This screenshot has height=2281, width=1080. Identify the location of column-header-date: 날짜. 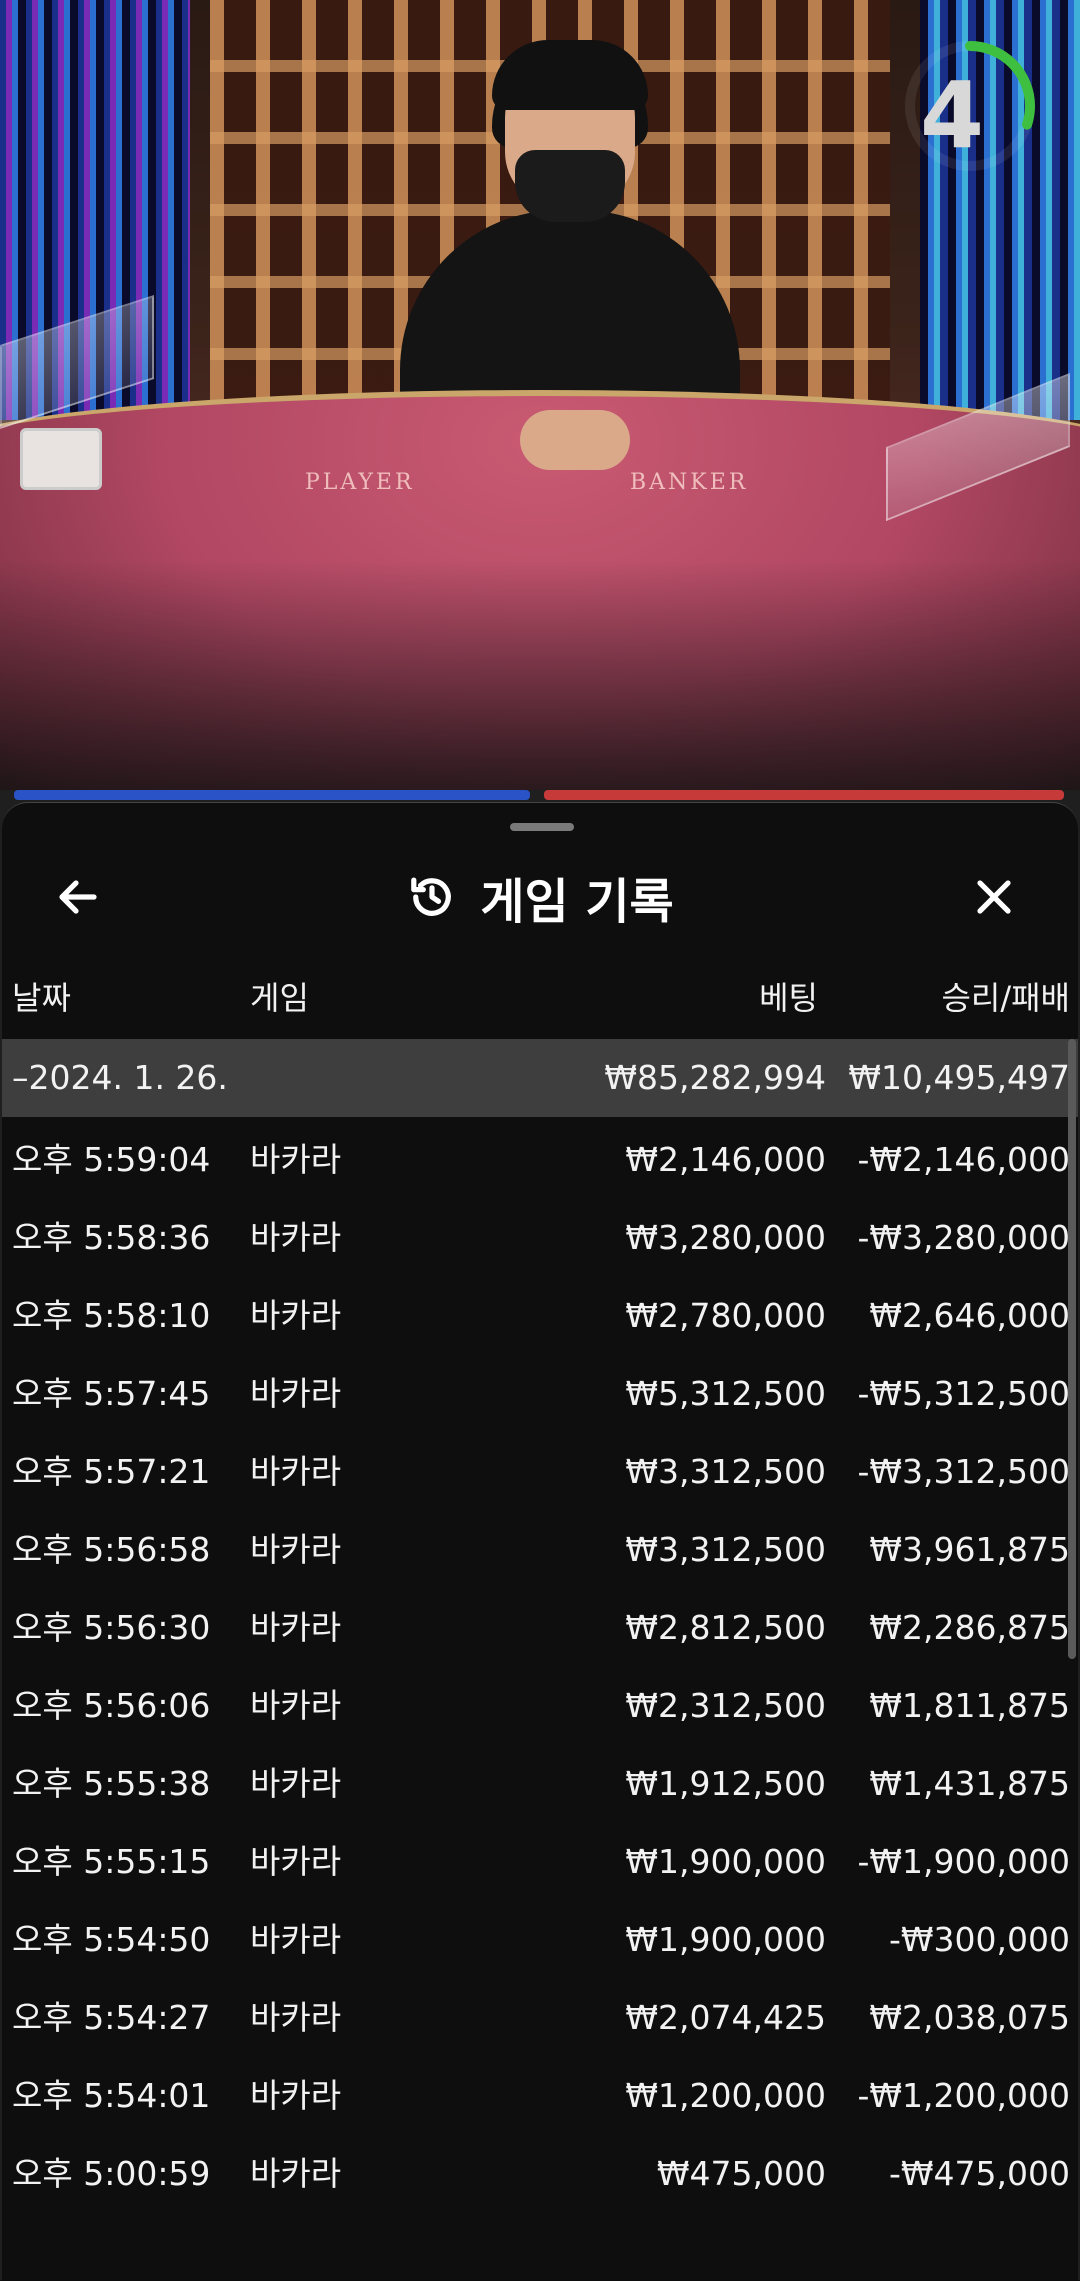
(41, 998).